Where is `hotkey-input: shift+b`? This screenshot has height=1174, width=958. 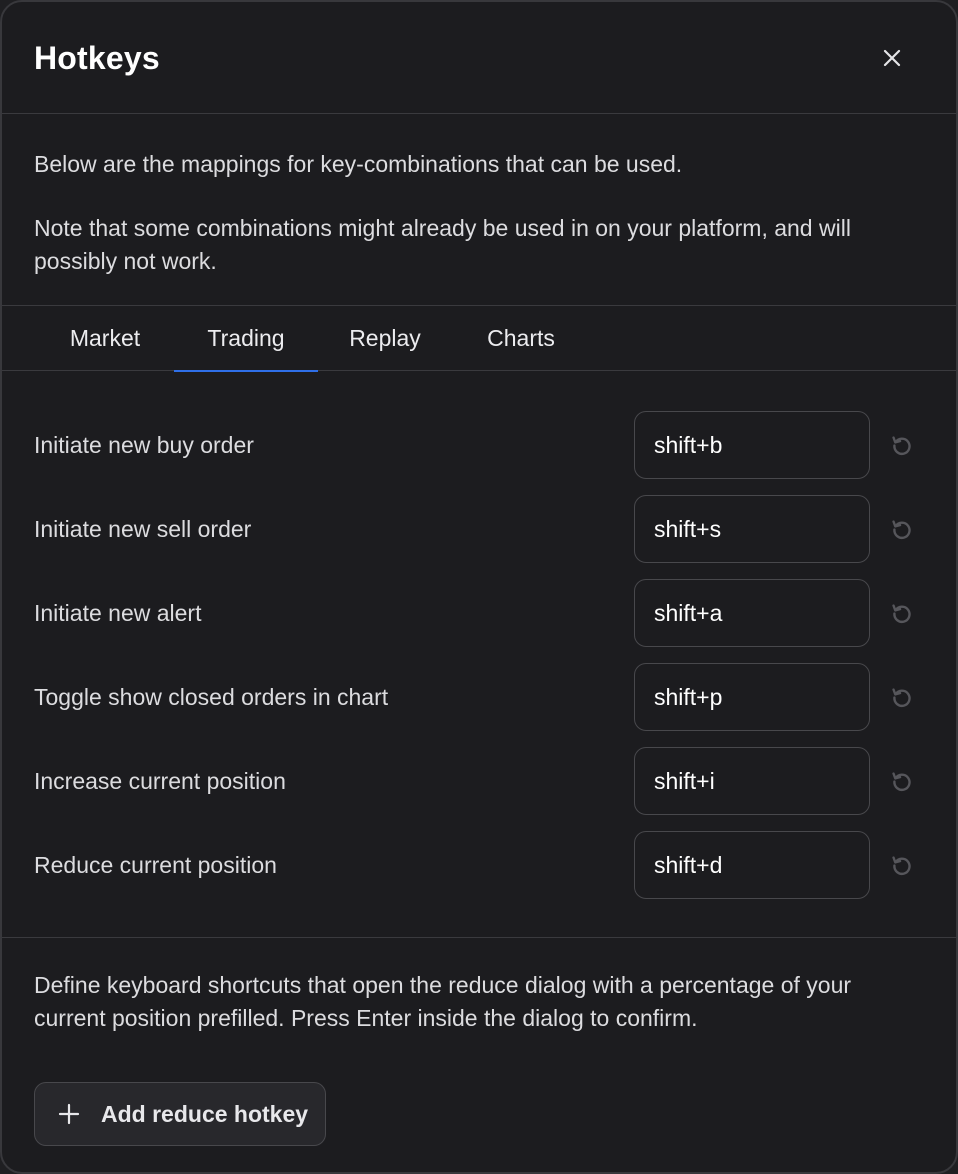
hotkey-input: shift+b is located at coordinates (752, 445).